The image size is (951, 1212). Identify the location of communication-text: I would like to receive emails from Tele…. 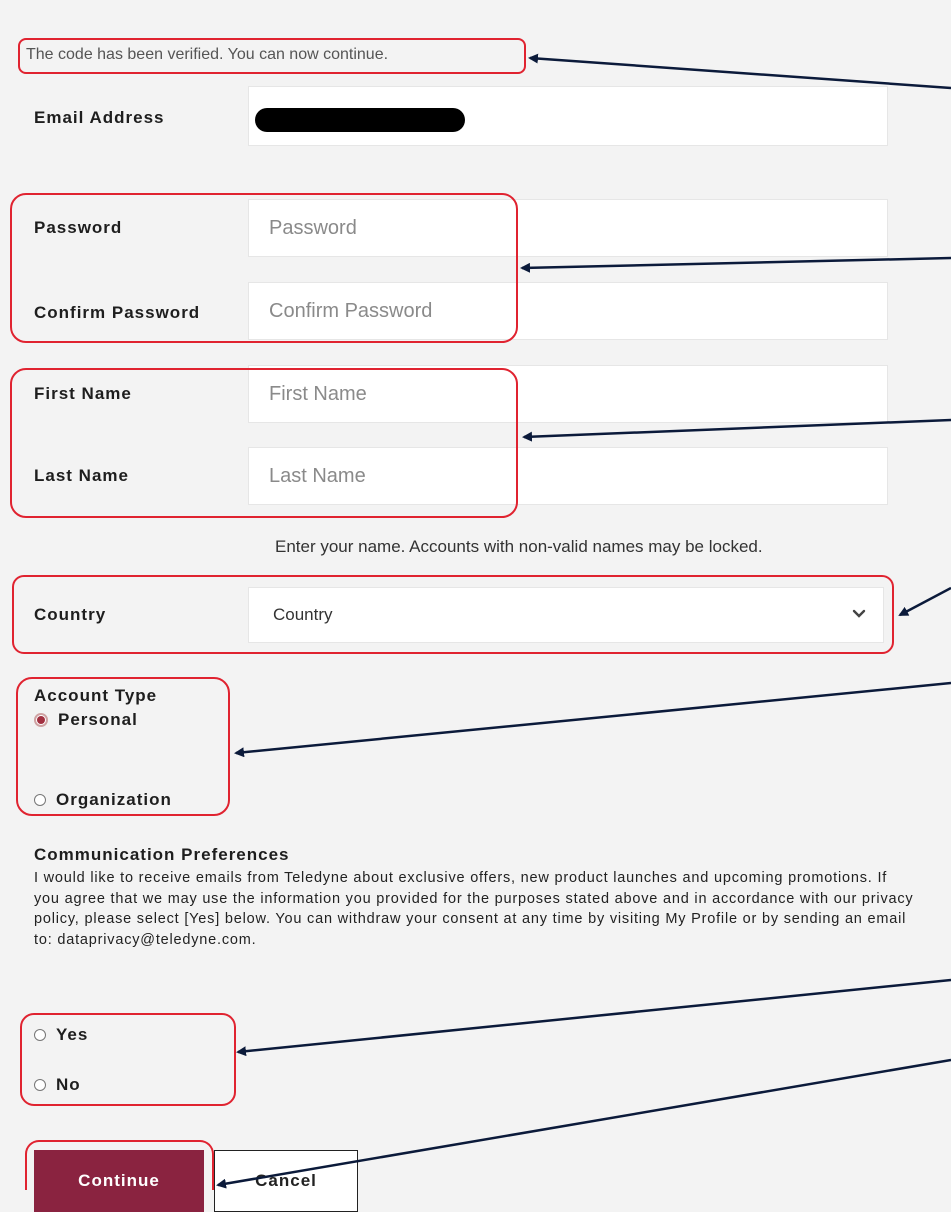
(474, 909).